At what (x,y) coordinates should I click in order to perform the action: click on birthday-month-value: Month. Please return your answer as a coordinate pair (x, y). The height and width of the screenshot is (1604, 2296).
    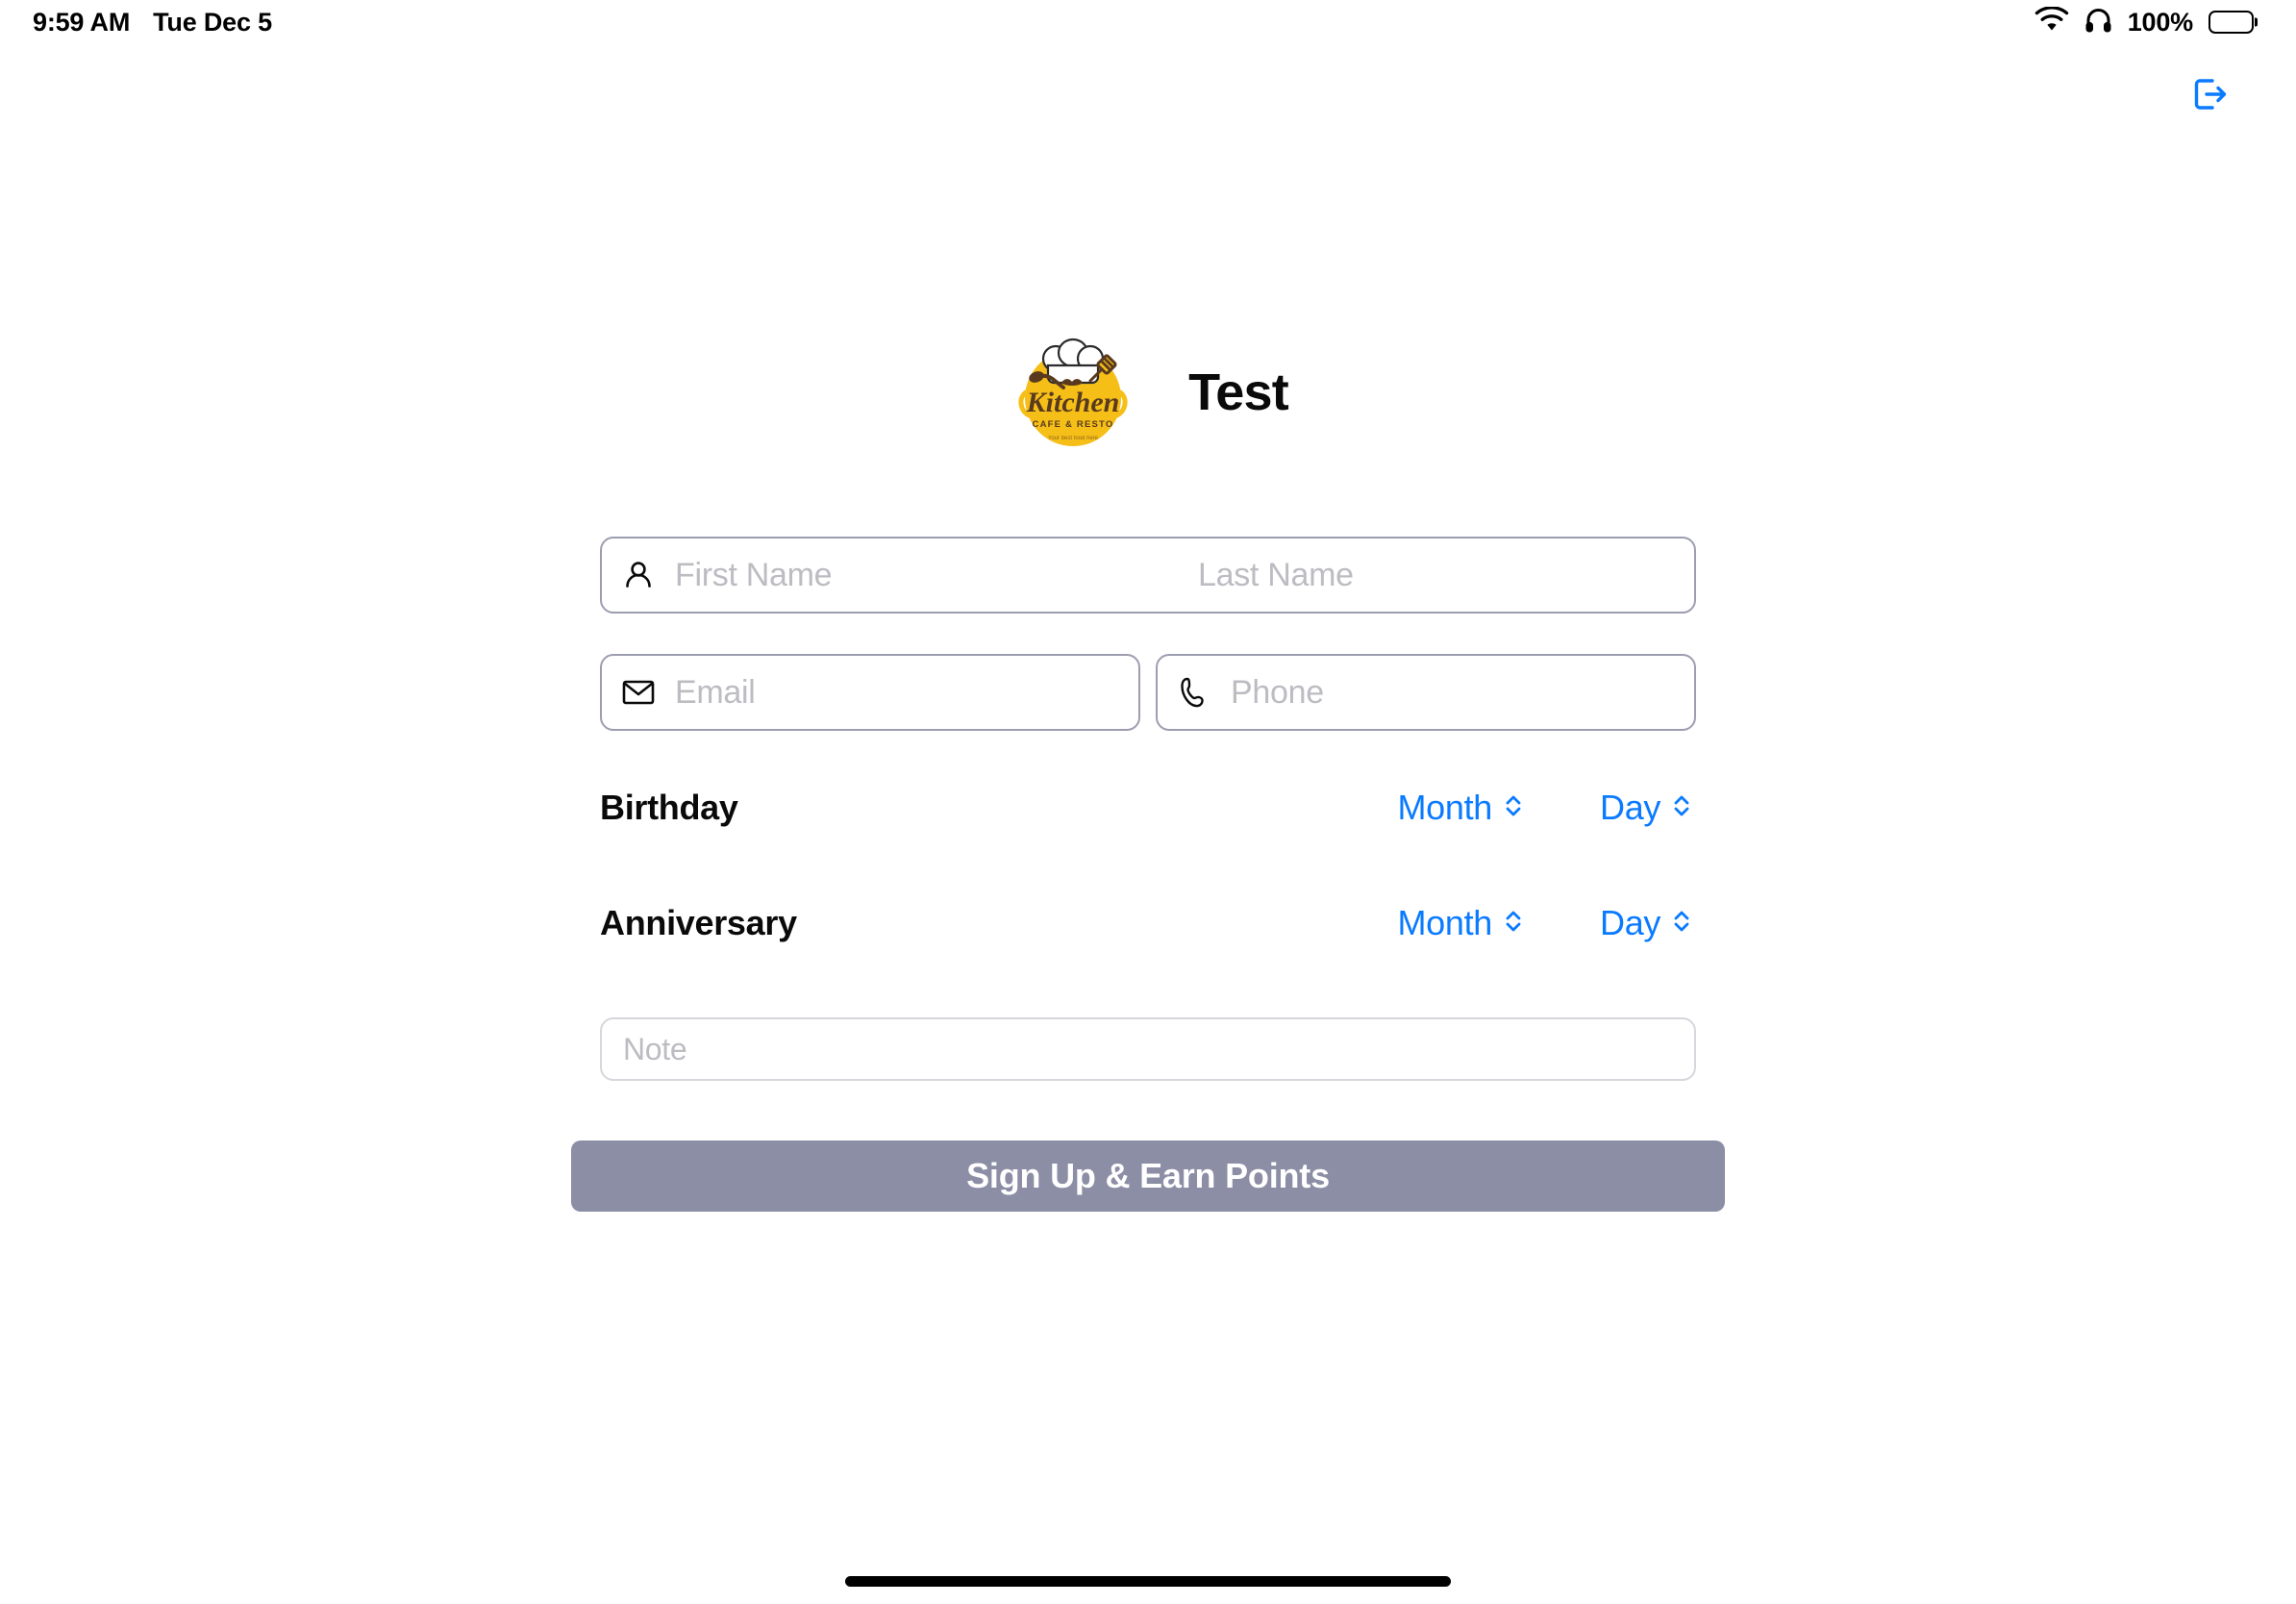
    Looking at the image, I should click on (1444, 807).